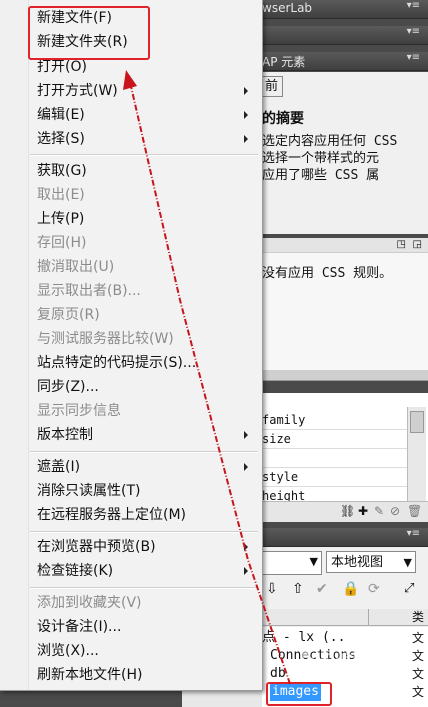  I want to click on file-row: 点 - lx (.. 文, so click(345, 638).